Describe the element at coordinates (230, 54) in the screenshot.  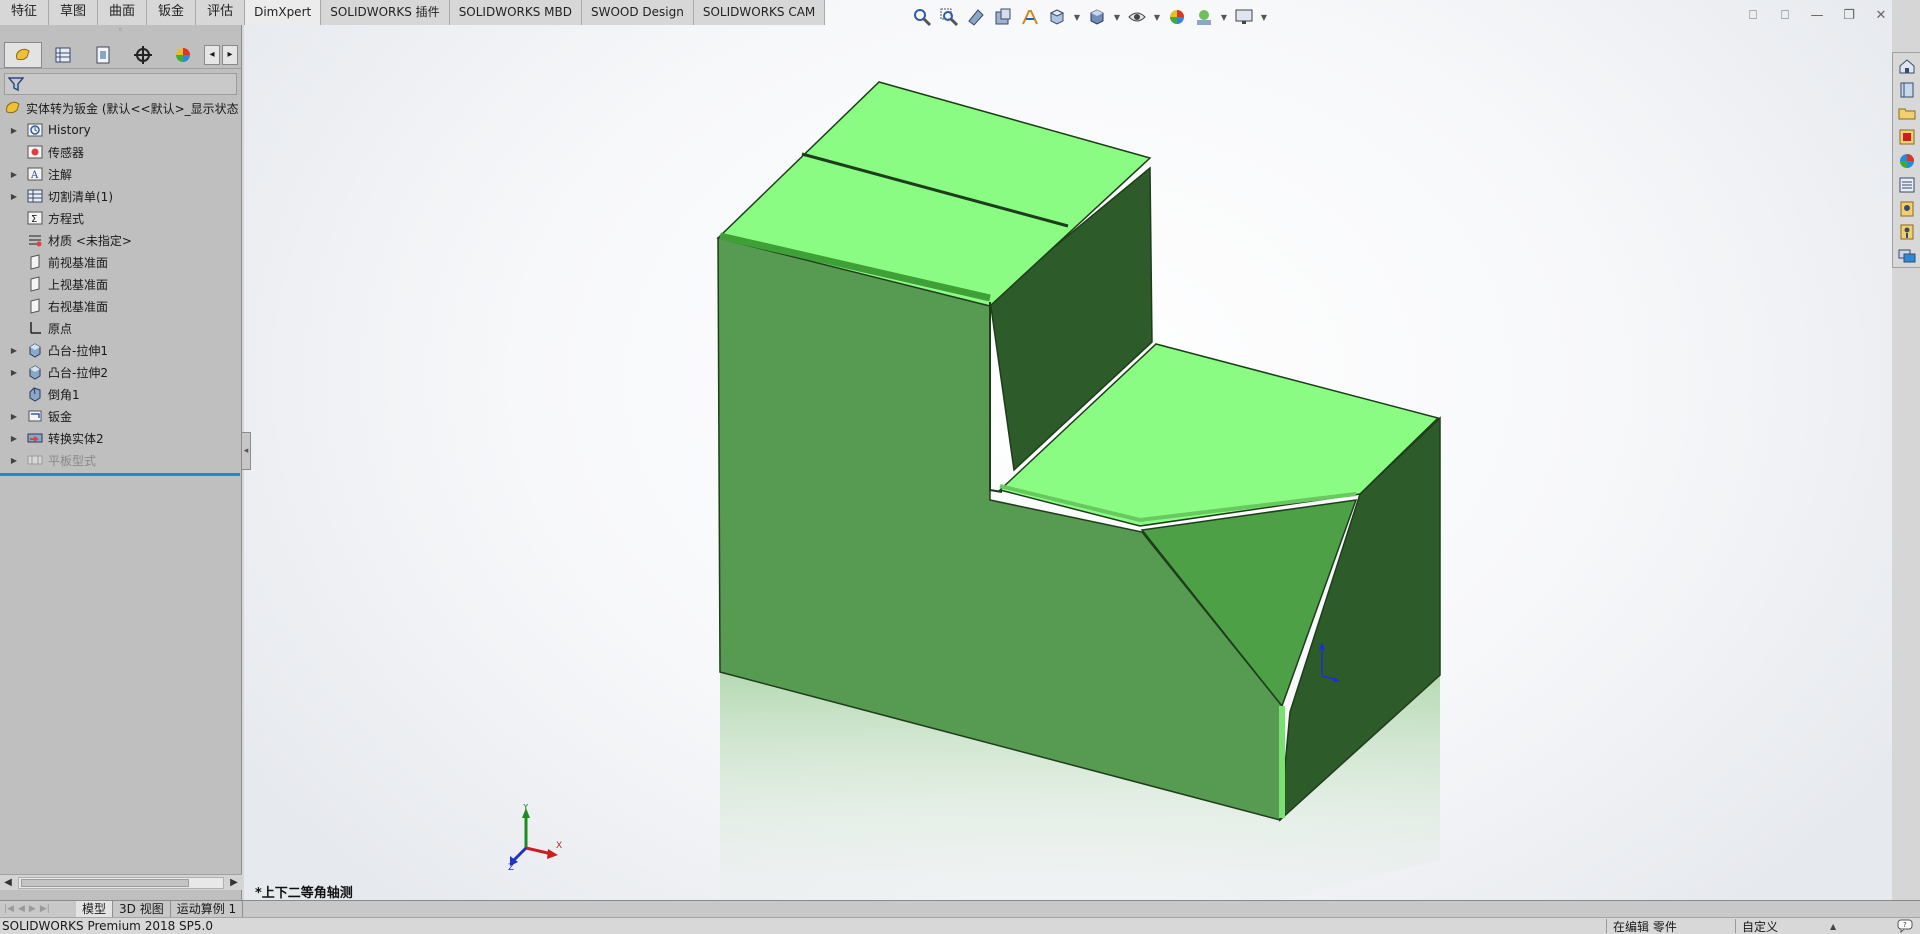
I see `tabs-scroll-right: ▸` at that location.